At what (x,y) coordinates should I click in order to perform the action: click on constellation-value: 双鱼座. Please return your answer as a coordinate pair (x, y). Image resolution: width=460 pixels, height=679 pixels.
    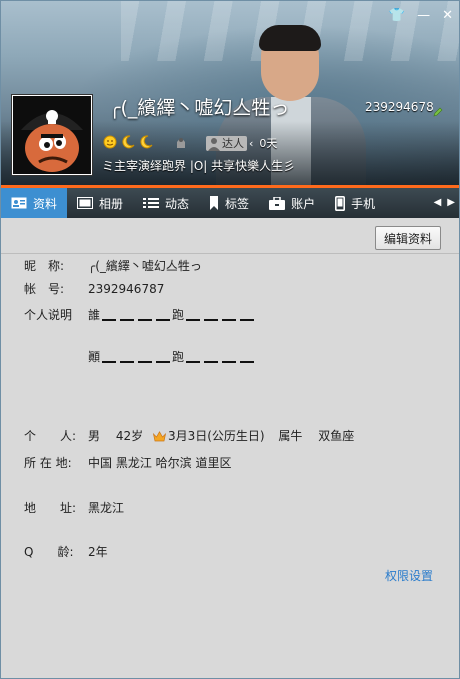
    Looking at the image, I should click on (336, 436).